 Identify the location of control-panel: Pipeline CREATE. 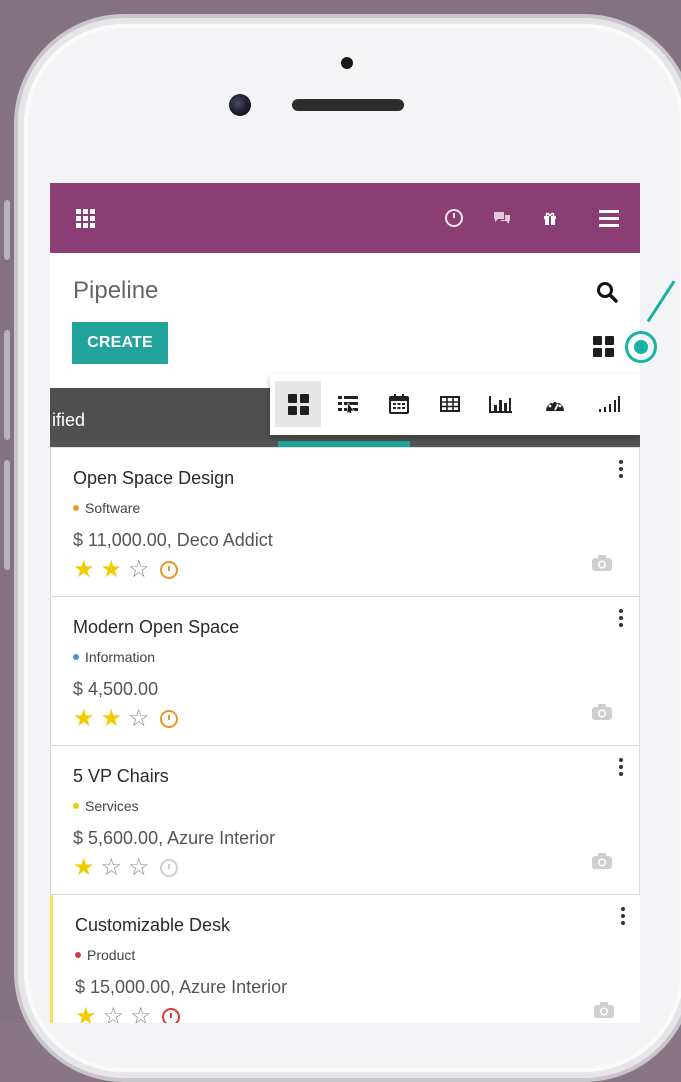
(345, 320).